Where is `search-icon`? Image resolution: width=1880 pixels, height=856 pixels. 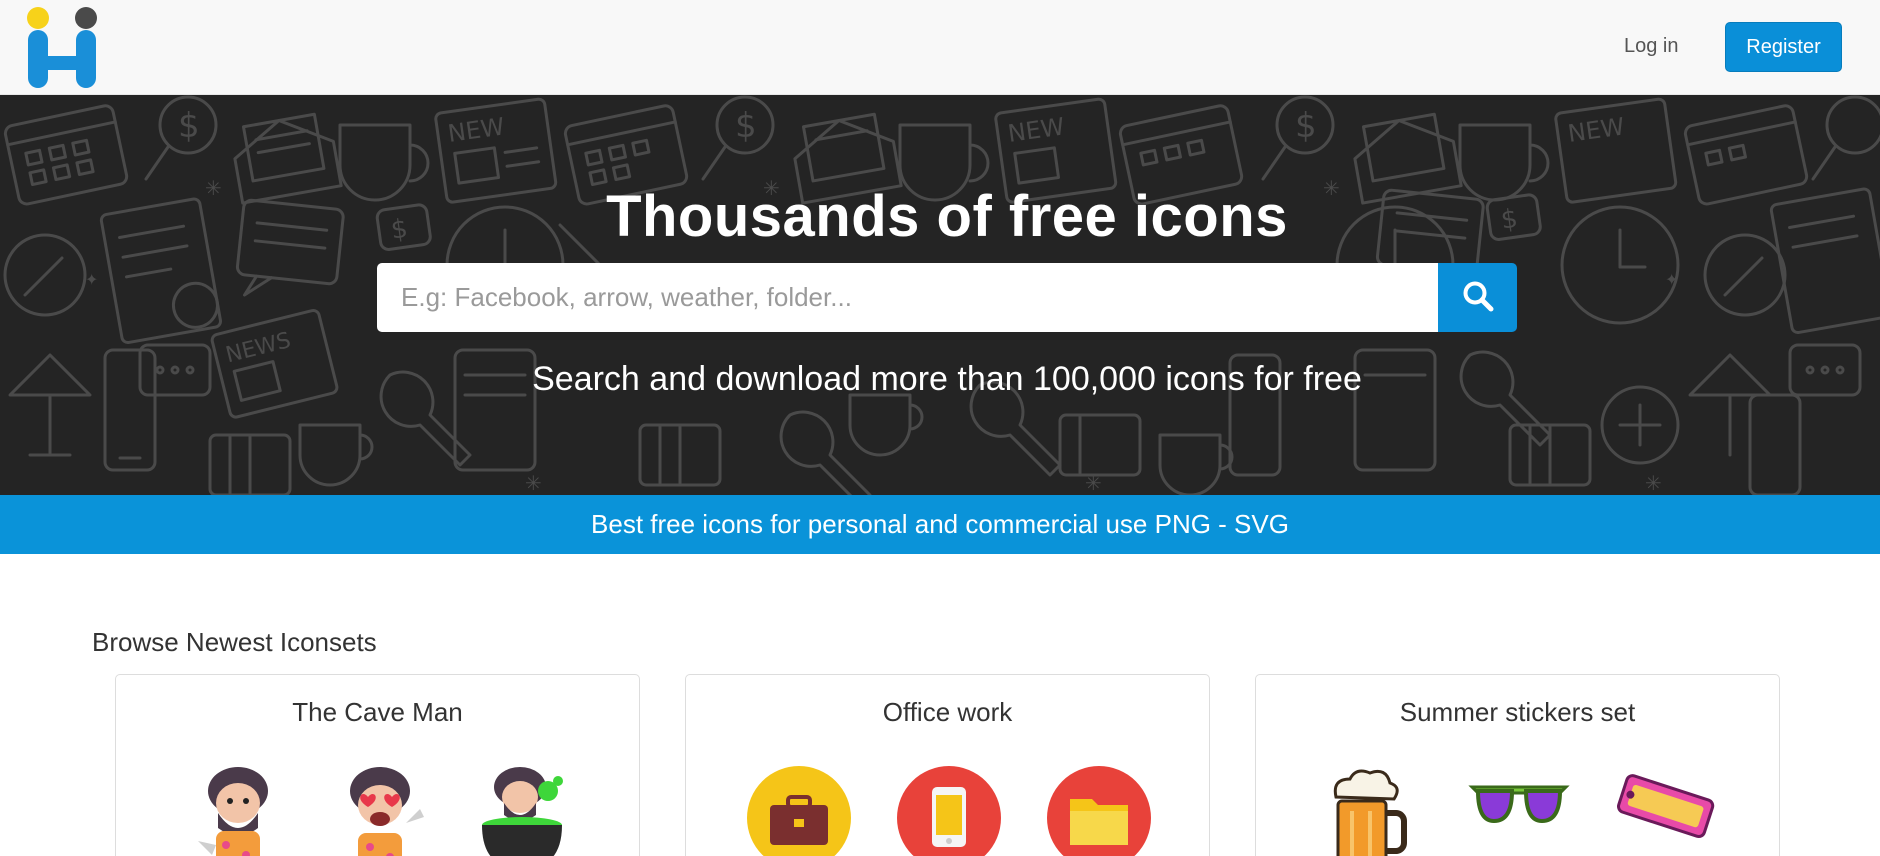 search-icon is located at coordinates (1478, 297).